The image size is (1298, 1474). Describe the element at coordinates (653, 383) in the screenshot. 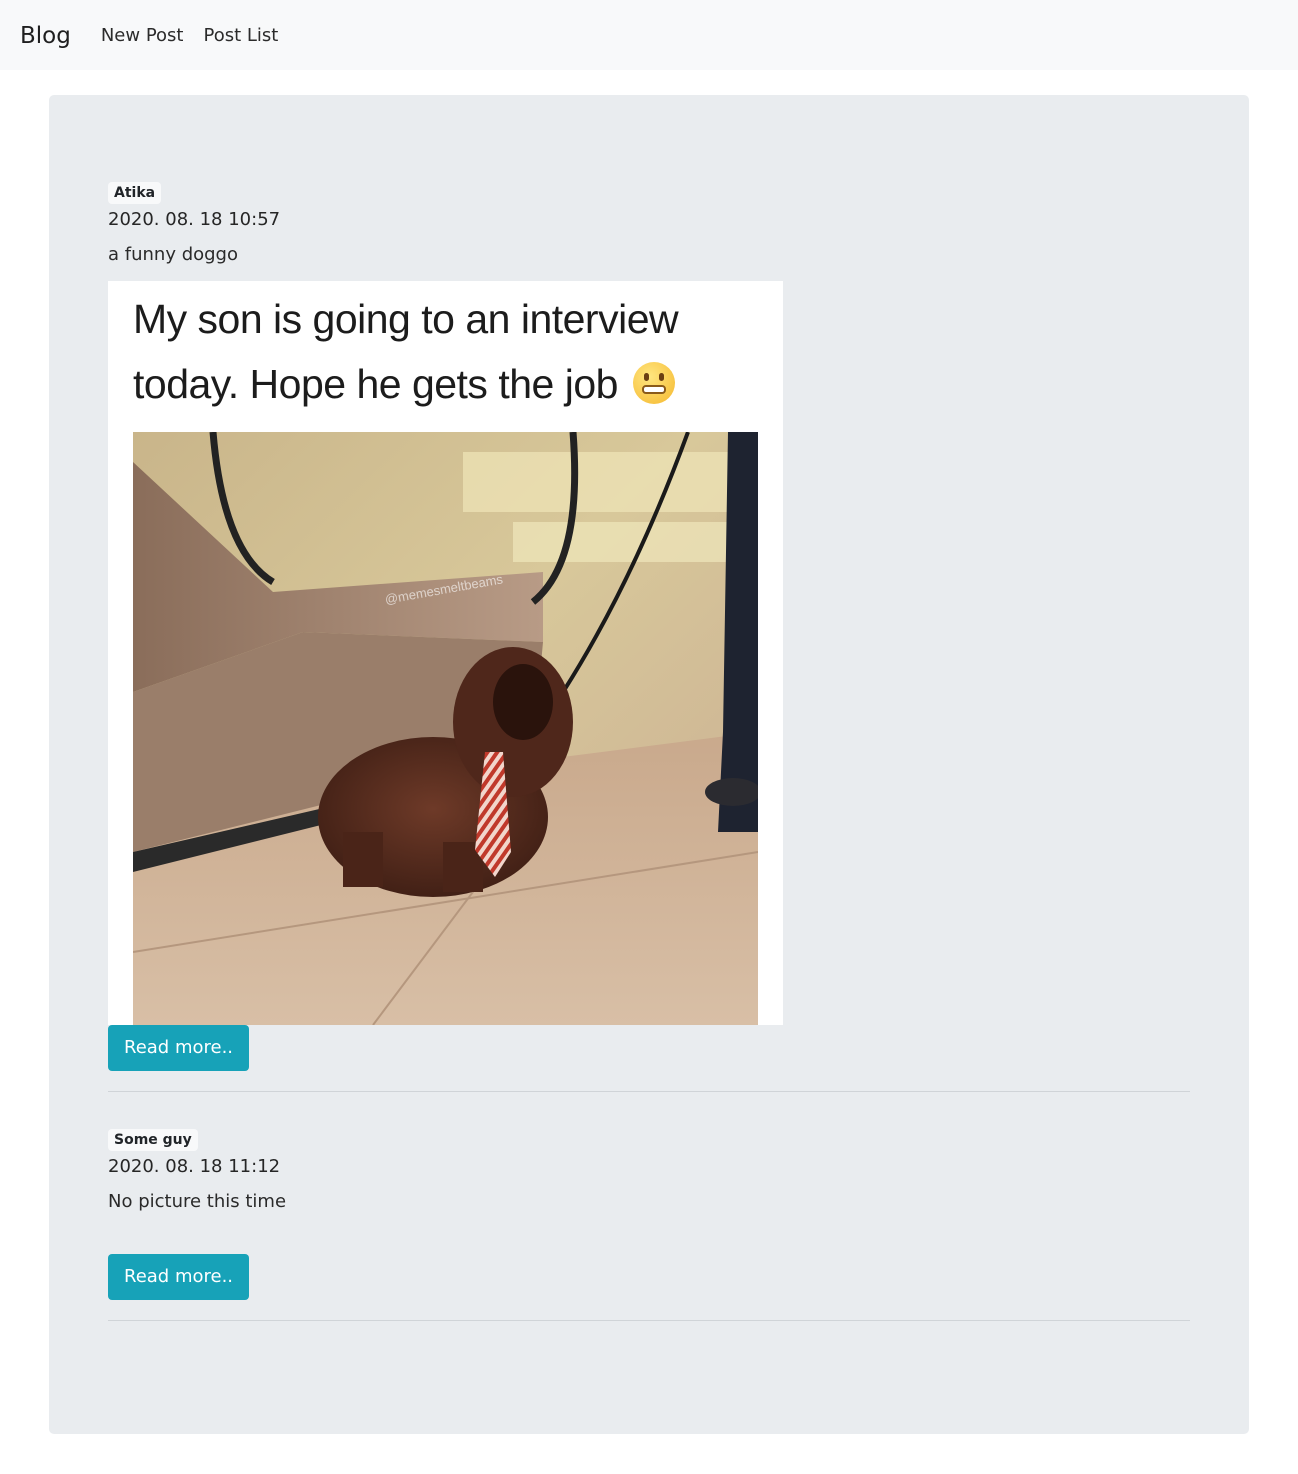

I see `grimacing-emoji-icon` at that location.